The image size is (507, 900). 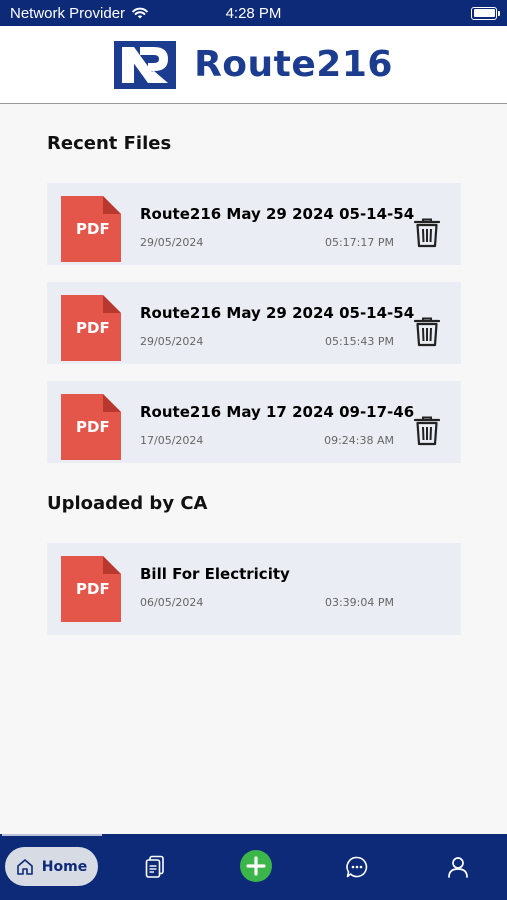 What do you see at coordinates (359, 602) in the screenshot?
I see `file-time: 03:39:04 PM` at bounding box center [359, 602].